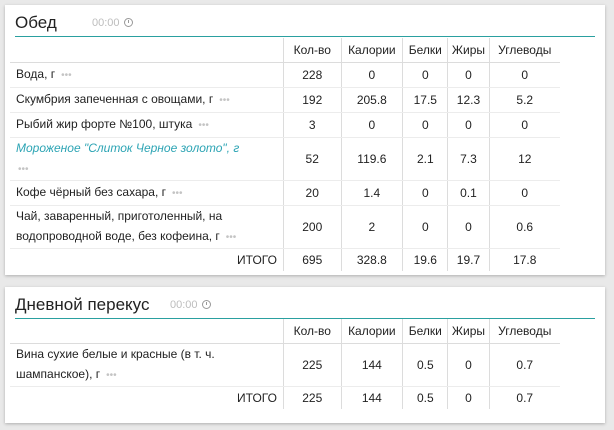 The width and height of the screenshot is (614, 430). Describe the element at coordinates (91, 192) in the screenshot. I see `food-name: Кофе чёрный без сахара, г` at that location.